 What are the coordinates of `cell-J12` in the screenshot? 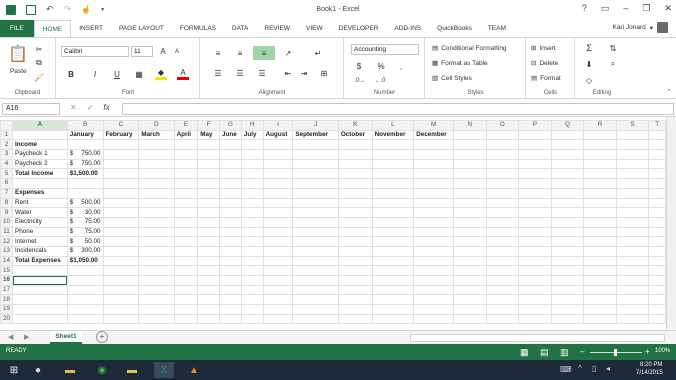 It's located at (315, 241).